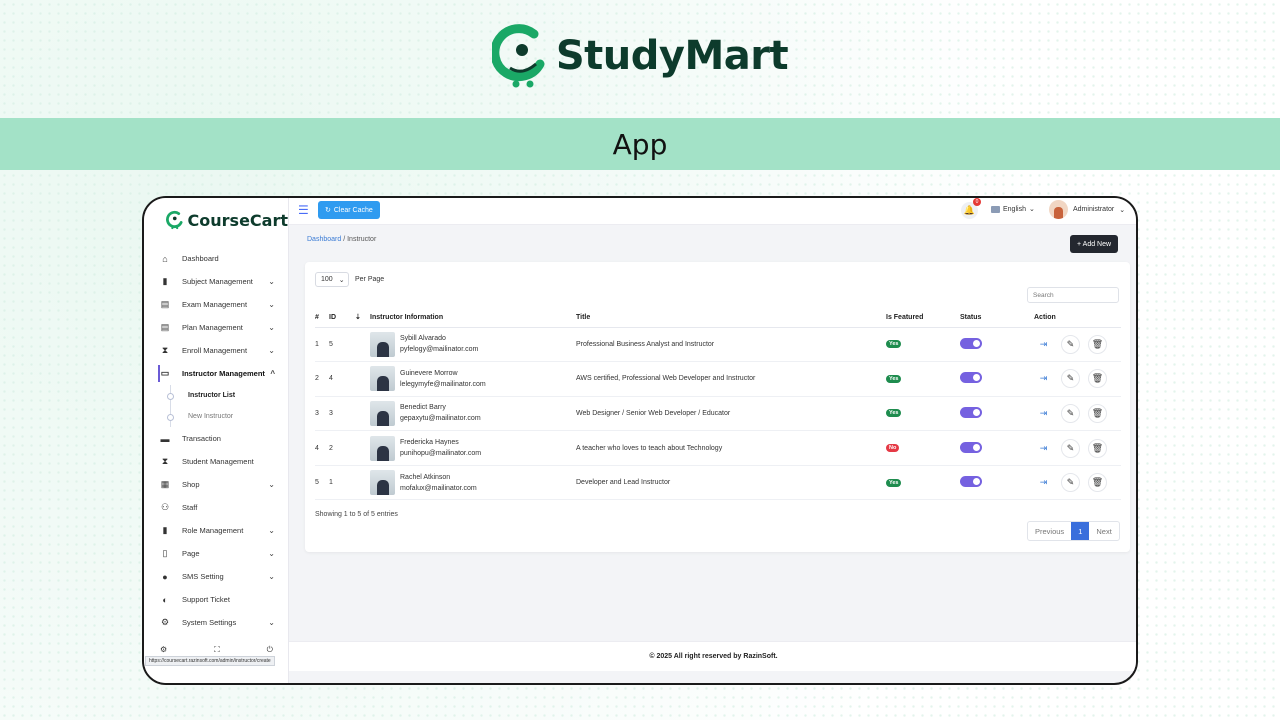 Image resolution: width=1280 pixels, height=720 pixels. I want to click on row-id: 1, so click(342, 483).